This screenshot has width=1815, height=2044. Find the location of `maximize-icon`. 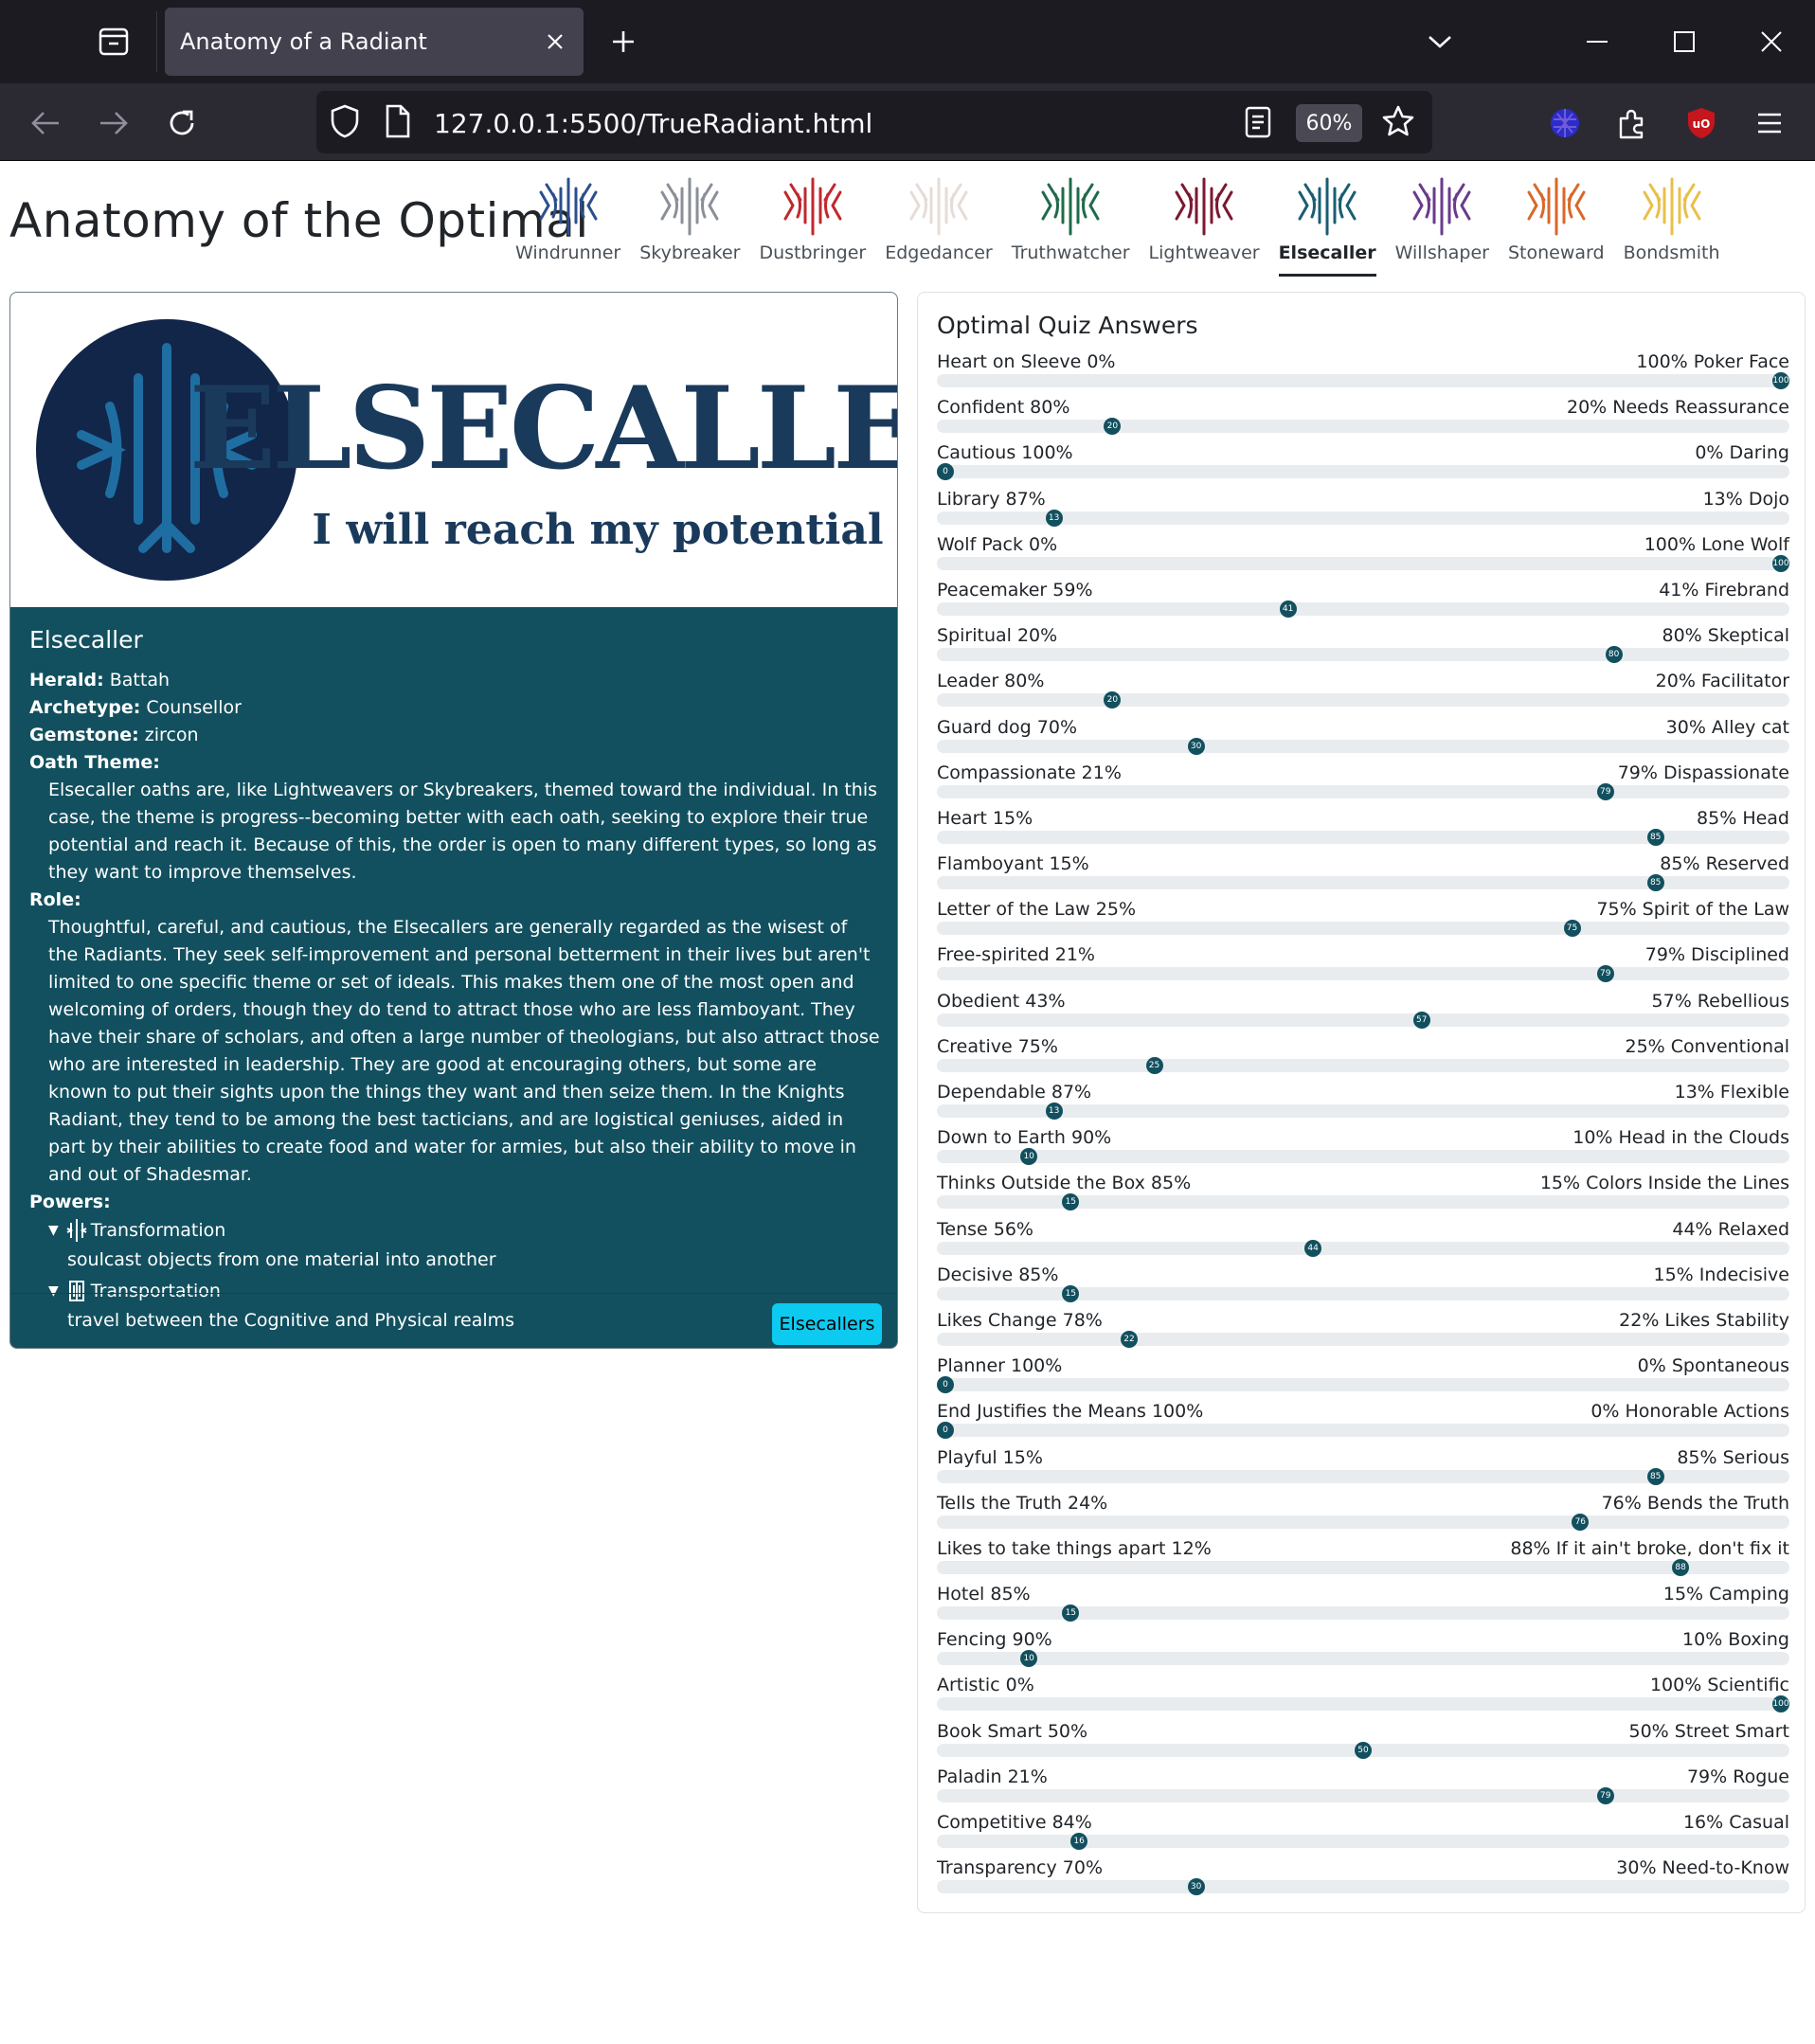

maximize-icon is located at coordinates (1684, 41).